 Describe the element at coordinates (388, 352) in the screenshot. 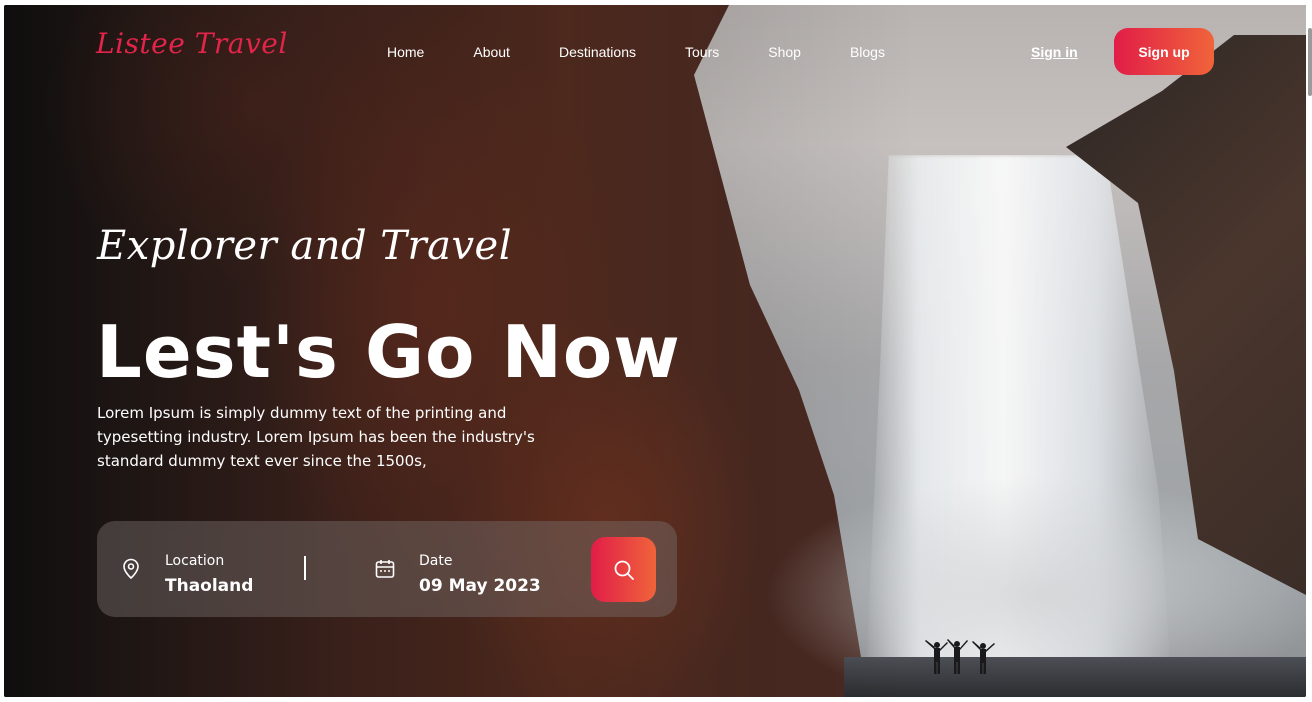

I see `hero-headline: Lest's Go Now` at that location.